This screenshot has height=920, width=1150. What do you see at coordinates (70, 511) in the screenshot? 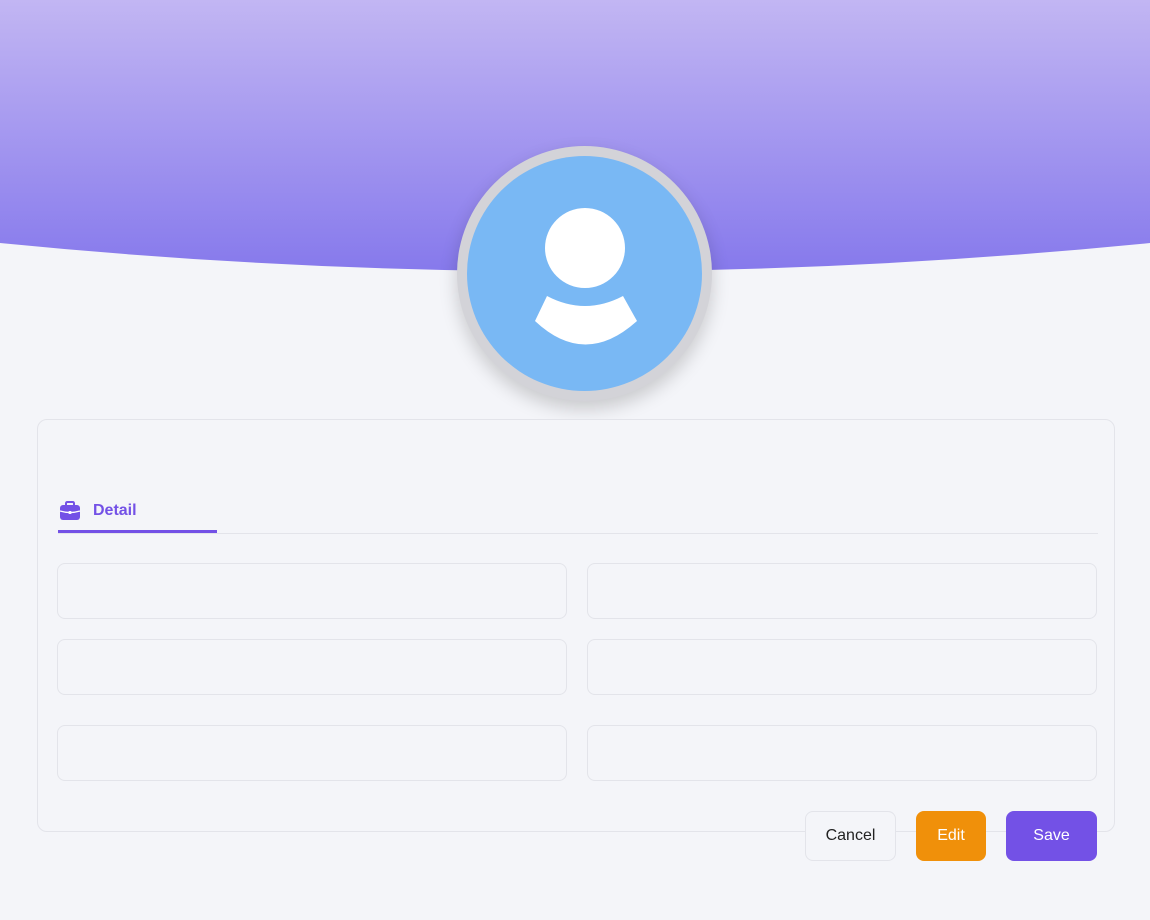
I see `briefcase-icon` at bounding box center [70, 511].